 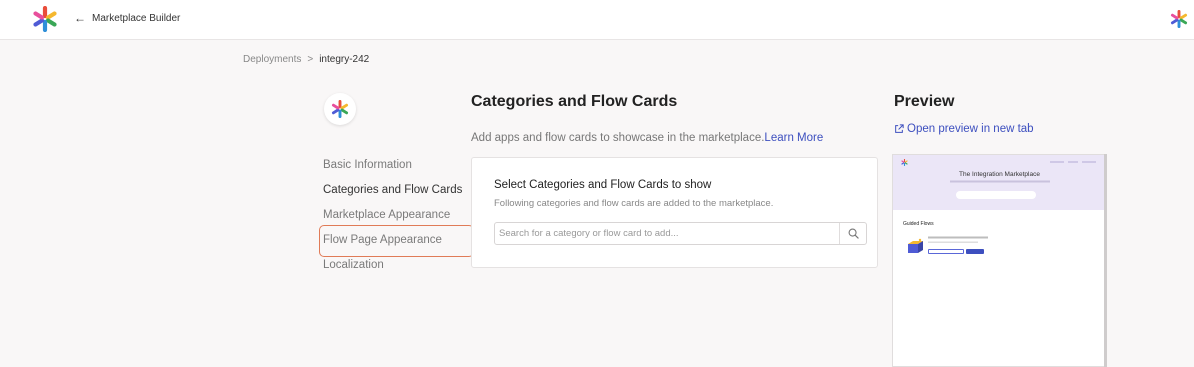 I want to click on preview-nav-placeholder, so click(x=1073, y=162).